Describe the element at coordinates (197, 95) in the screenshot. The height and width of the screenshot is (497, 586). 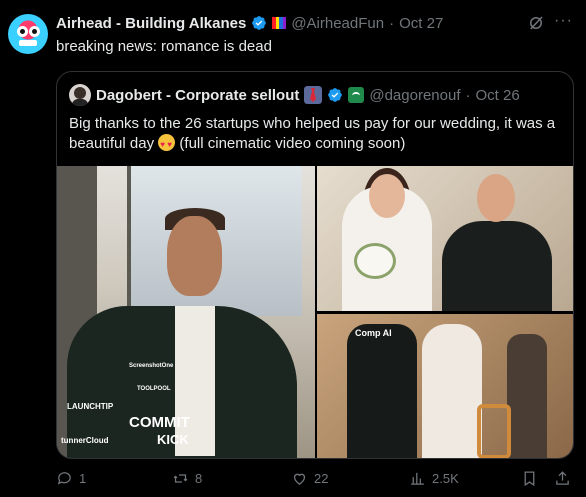
I see `quoted-author-name: Dagobert - Corporate sellout` at that location.